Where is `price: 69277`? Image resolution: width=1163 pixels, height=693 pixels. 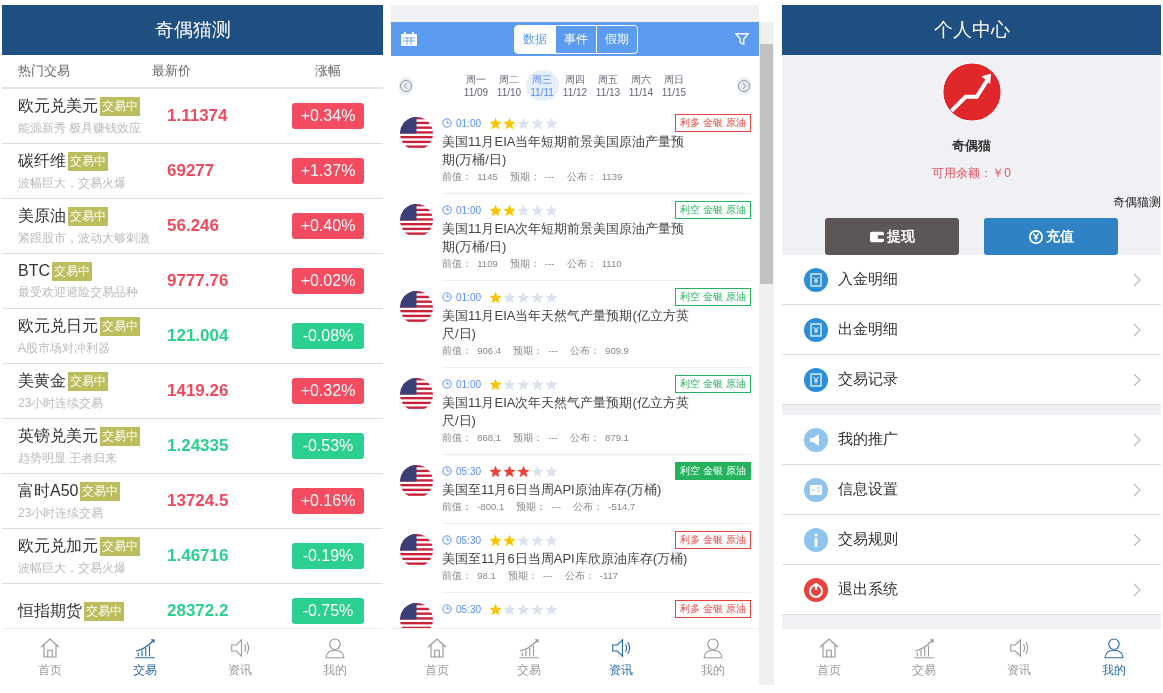
price: 69277 is located at coordinates (191, 171).